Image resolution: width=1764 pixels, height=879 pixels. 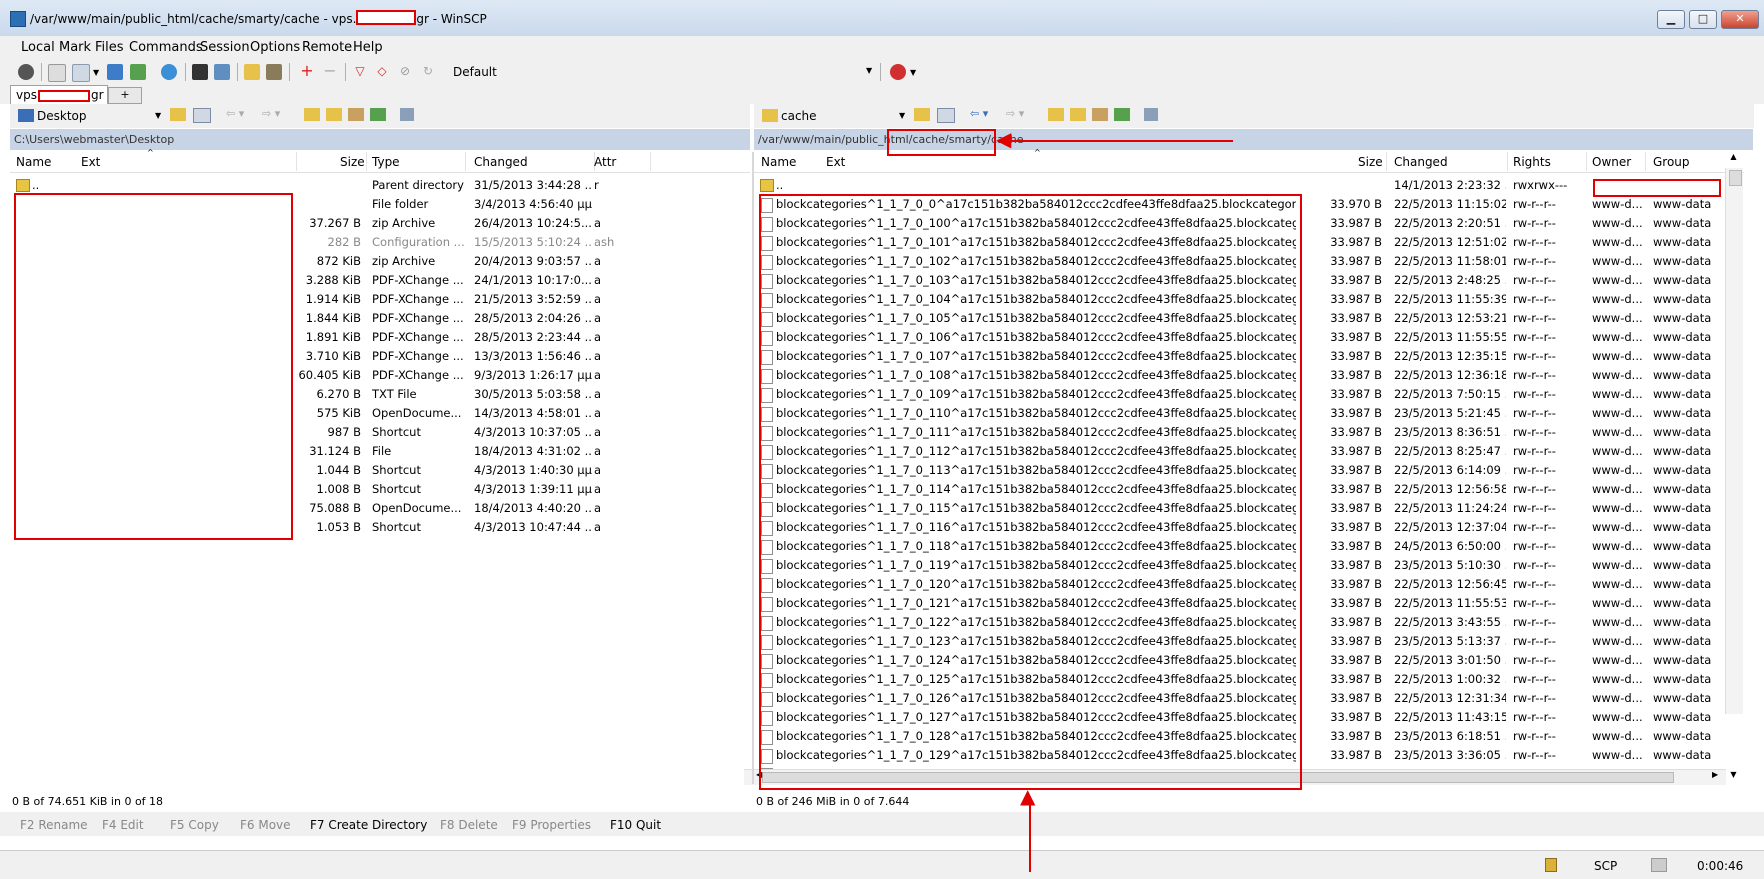 What do you see at coordinates (368, 47) in the screenshot?
I see `menu-help: Help` at bounding box center [368, 47].